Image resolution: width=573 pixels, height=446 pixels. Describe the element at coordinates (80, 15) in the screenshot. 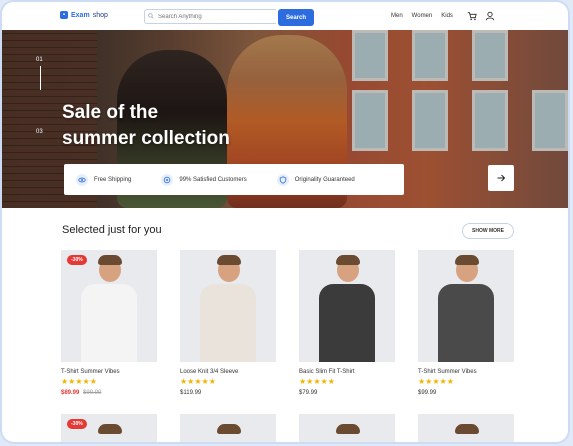

I see `logo-brand: Exam` at that location.